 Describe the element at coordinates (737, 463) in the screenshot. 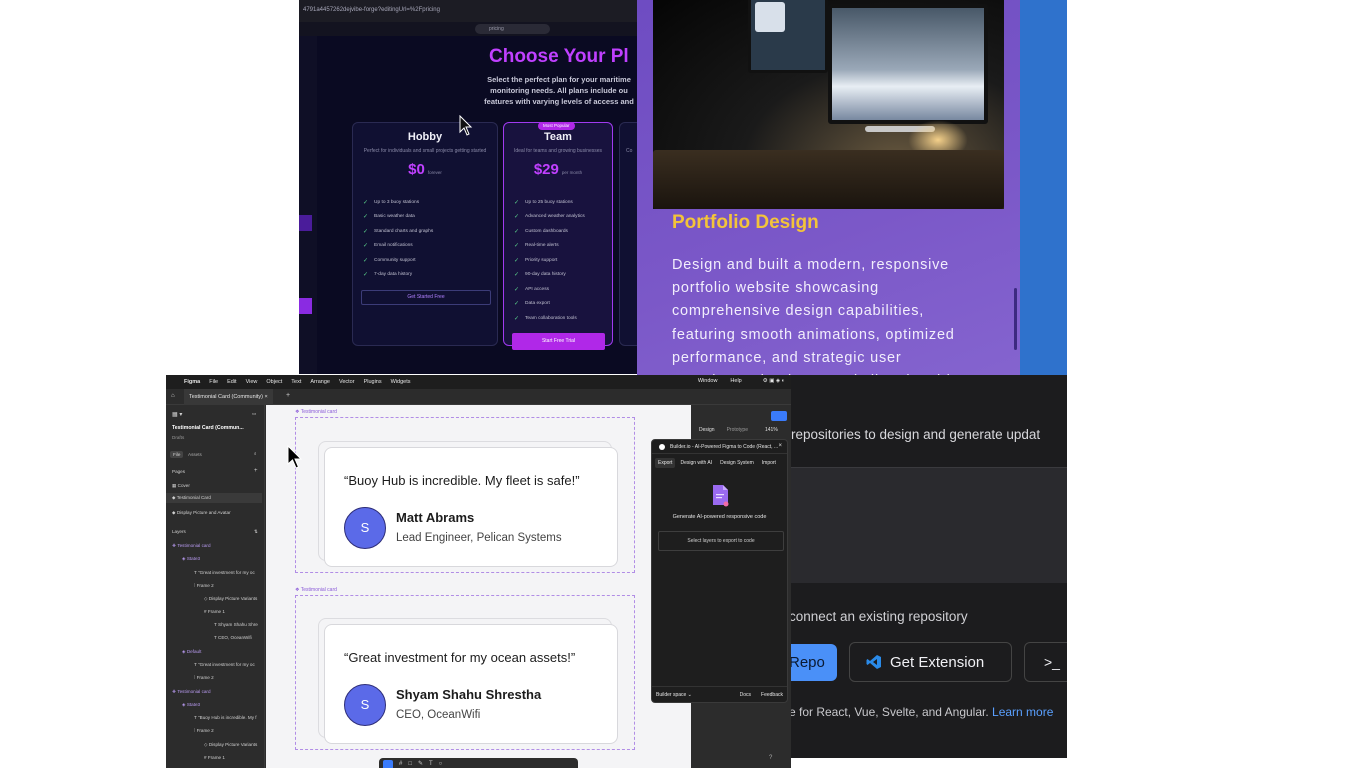

I see `tab-design-system: Design System` at that location.